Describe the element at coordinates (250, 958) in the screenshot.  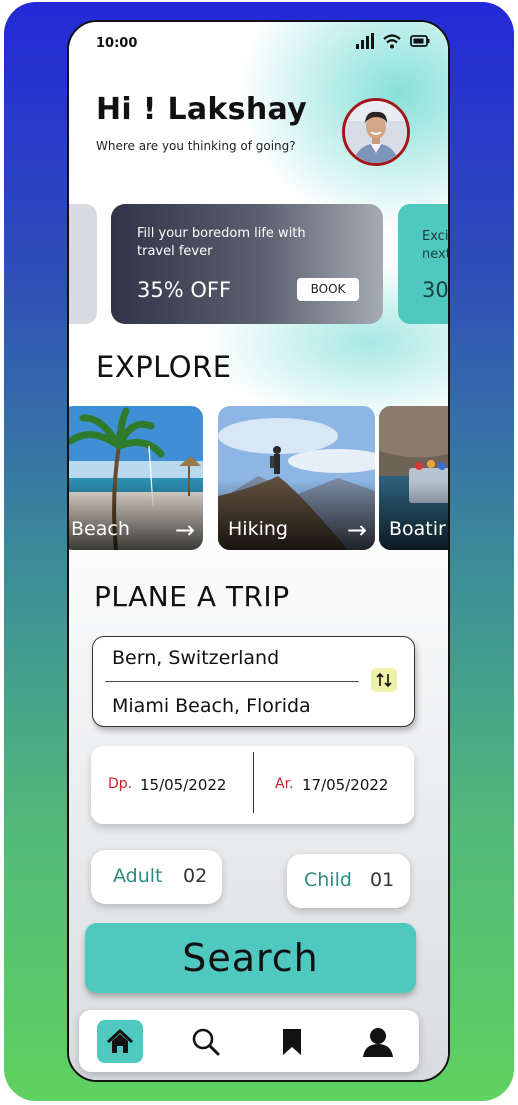
I see `search-button: Search` at that location.